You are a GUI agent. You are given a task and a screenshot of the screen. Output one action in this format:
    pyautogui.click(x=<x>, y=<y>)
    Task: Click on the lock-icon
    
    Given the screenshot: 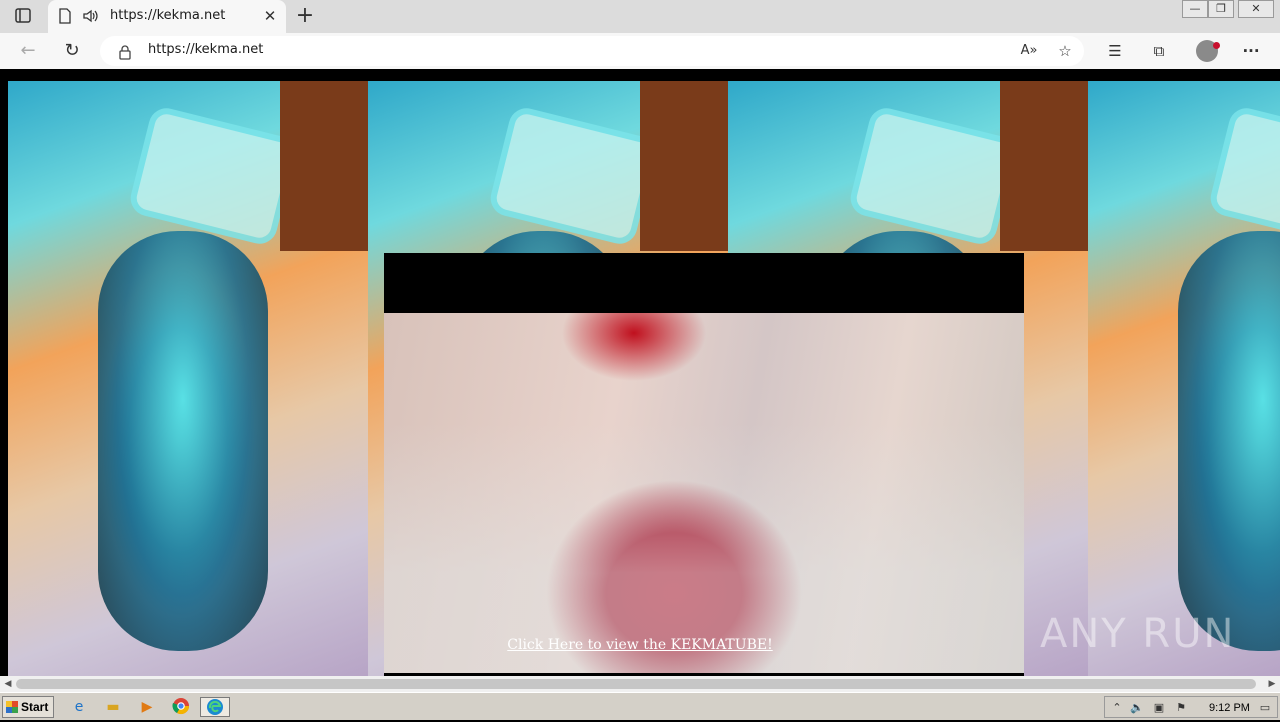 What is the action you would take?
    pyautogui.click(x=125, y=52)
    